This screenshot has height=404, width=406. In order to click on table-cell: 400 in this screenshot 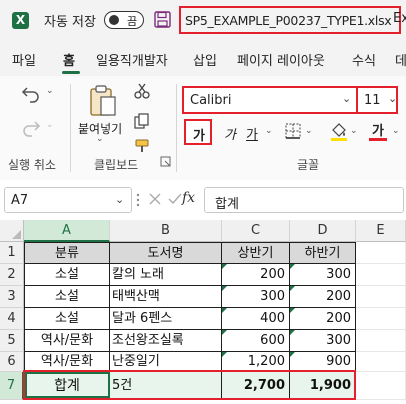, I will do `click(256, 319)`.